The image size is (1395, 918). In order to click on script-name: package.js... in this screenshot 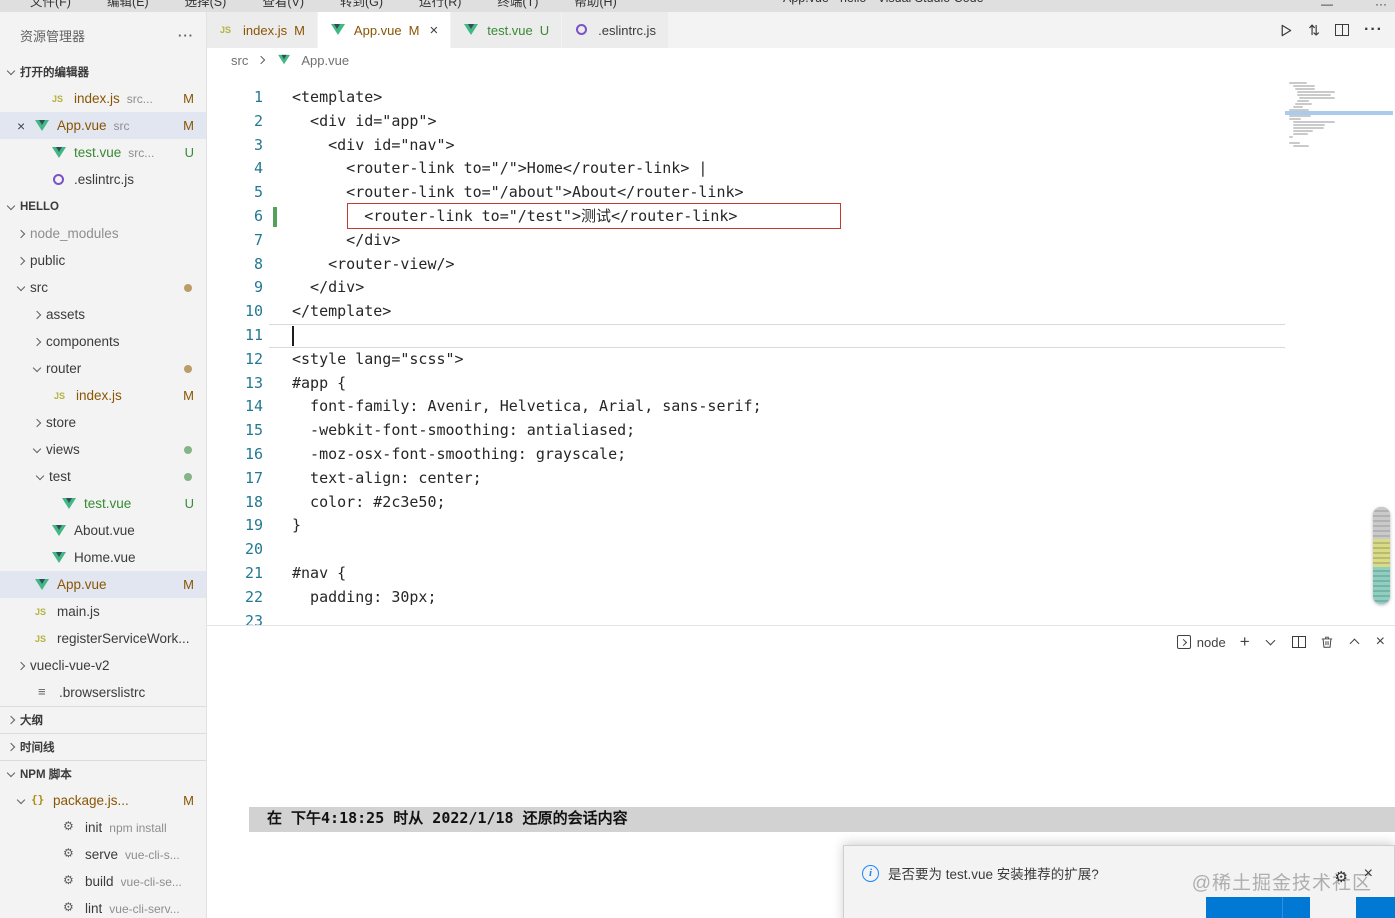, I will do `click(91, 800)`.